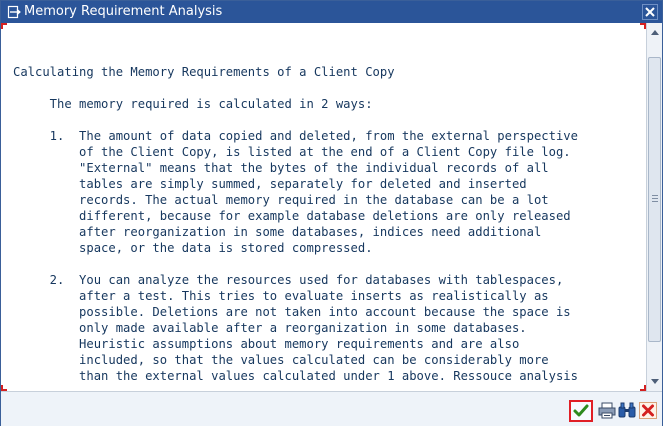 This screenshot has height=426, width=663. I want to click on confirm-button, so click(581, 411).